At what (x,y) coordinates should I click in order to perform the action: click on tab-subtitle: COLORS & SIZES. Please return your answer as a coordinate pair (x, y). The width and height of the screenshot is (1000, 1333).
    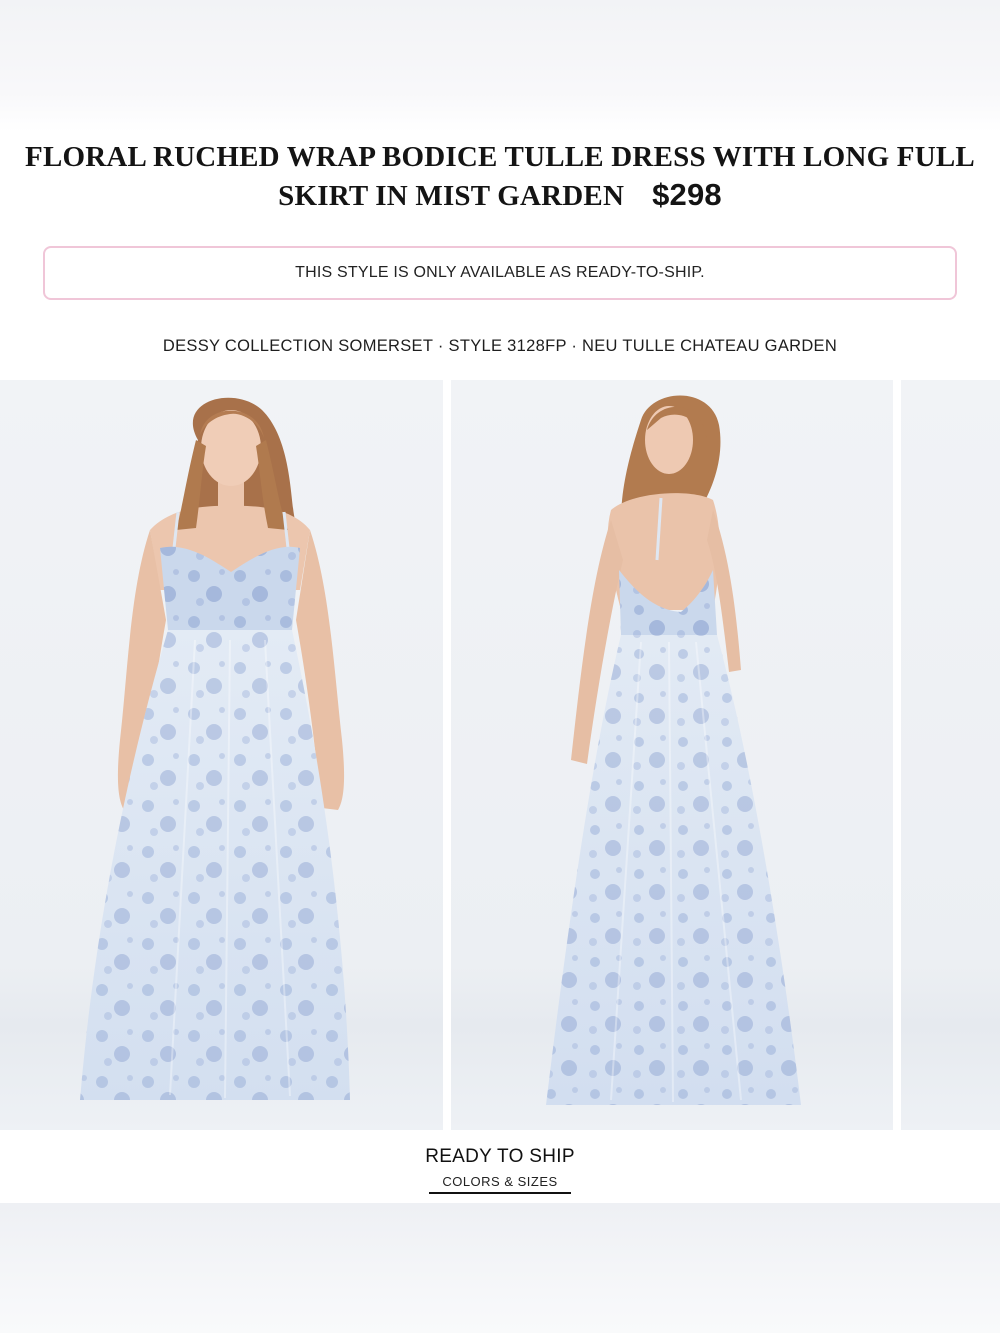
    Looking at the image, I should click on (500, 1181).